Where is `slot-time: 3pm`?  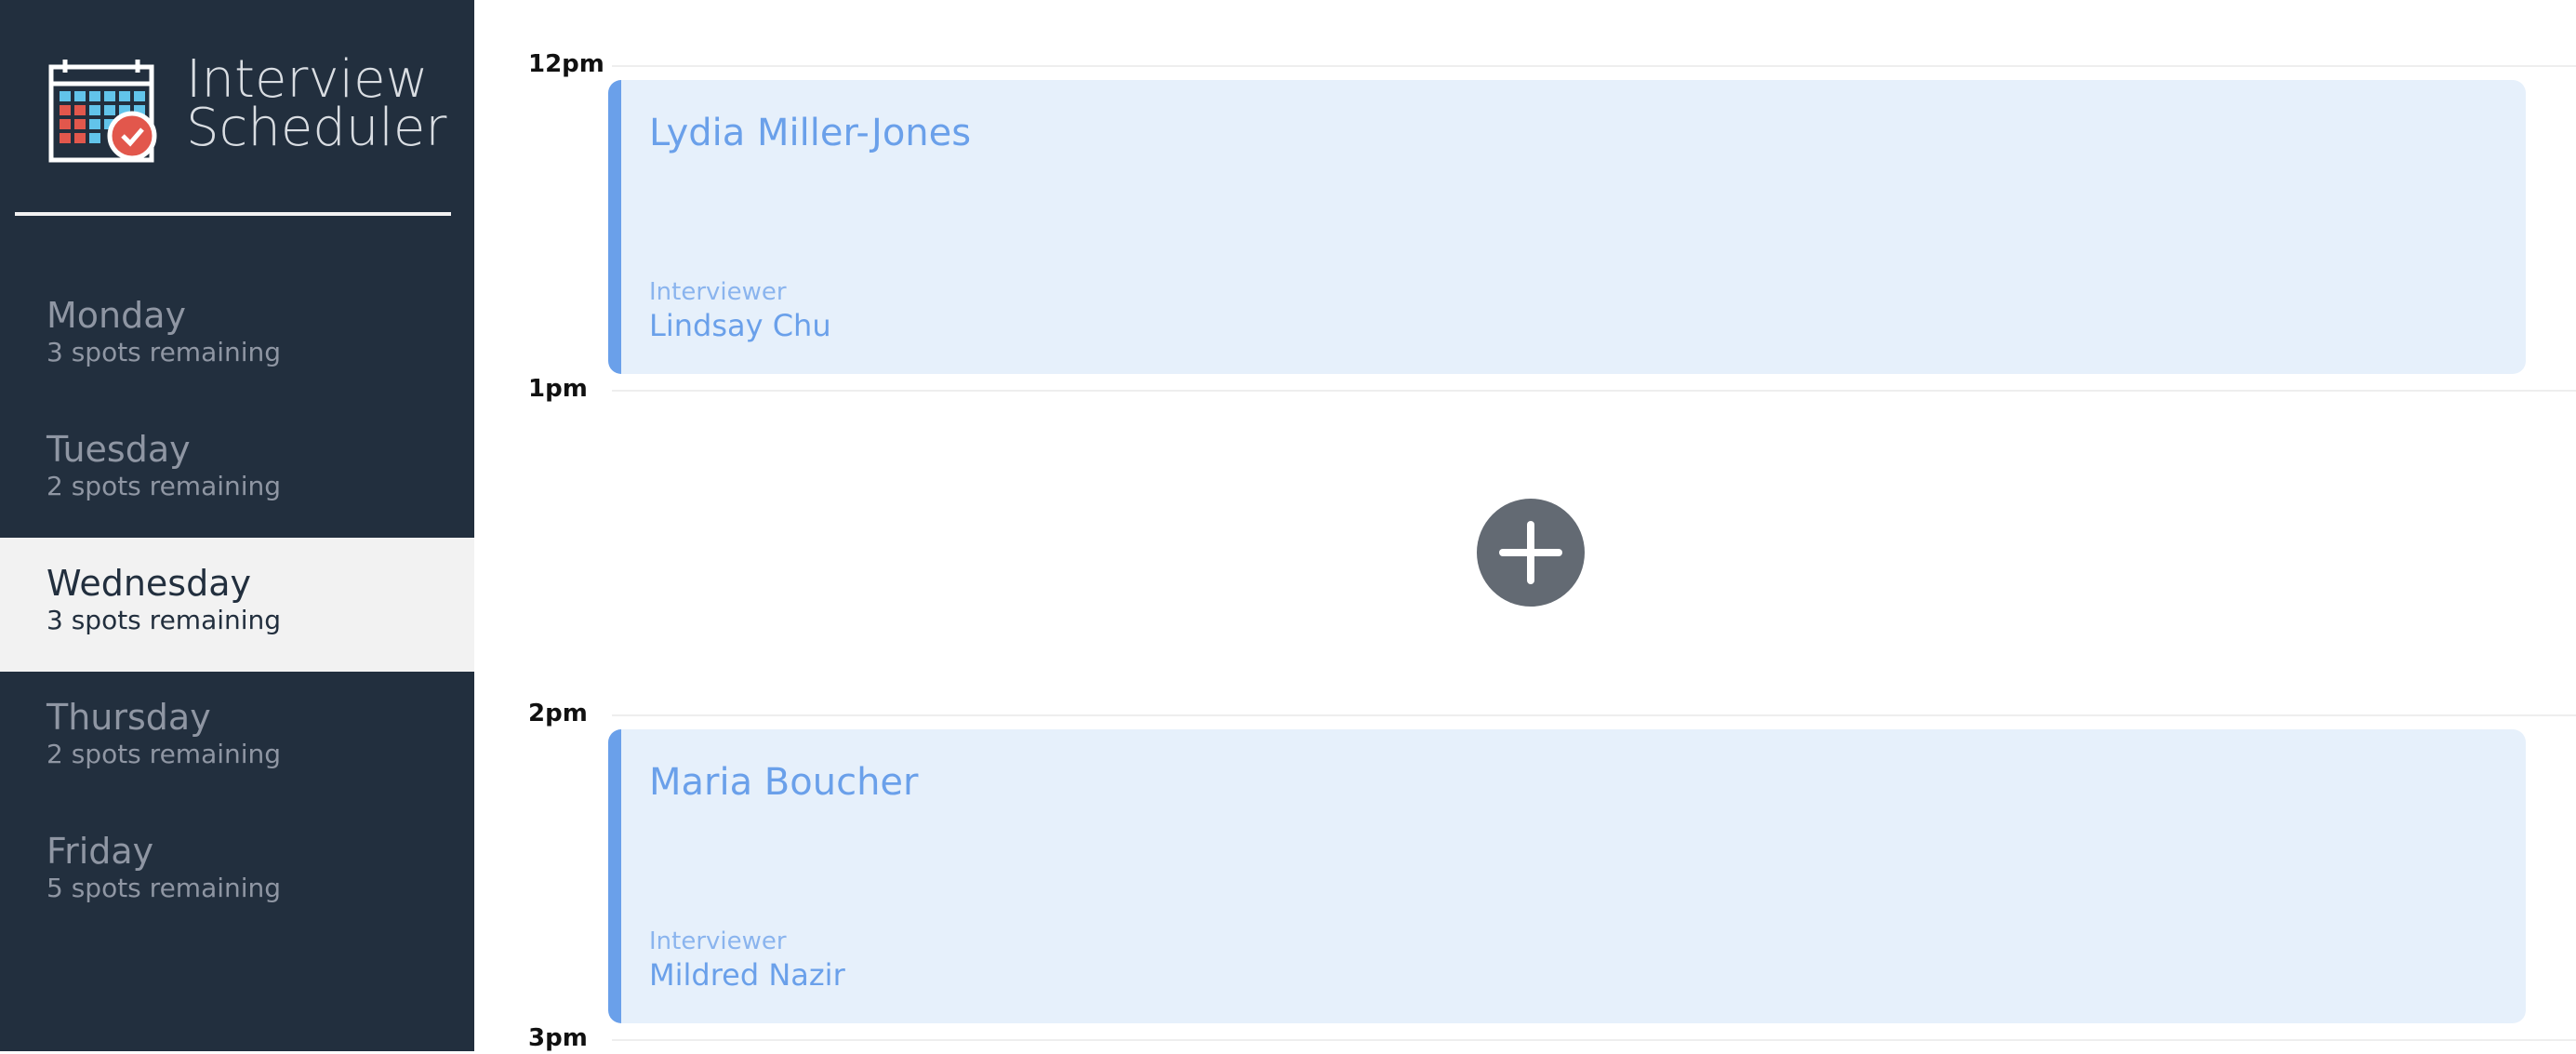
slot-time: 3pm is located at coordinates (558, 1038).